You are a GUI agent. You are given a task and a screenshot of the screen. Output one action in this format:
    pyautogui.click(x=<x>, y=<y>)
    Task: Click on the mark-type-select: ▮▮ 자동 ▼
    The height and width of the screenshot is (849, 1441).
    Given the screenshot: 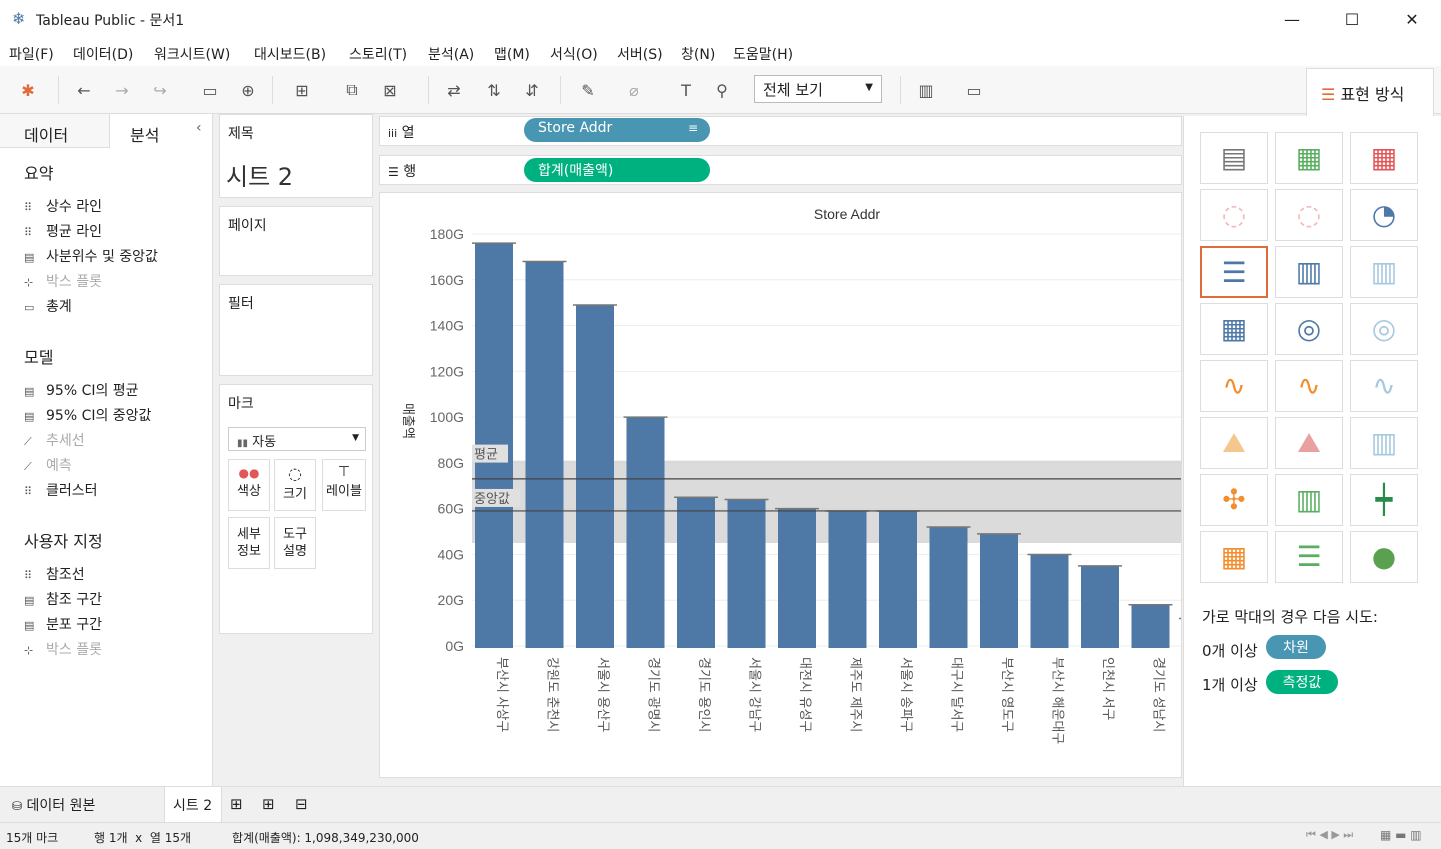 What is the action you would take?
    pyautogui.click(x=297, y=439)
    